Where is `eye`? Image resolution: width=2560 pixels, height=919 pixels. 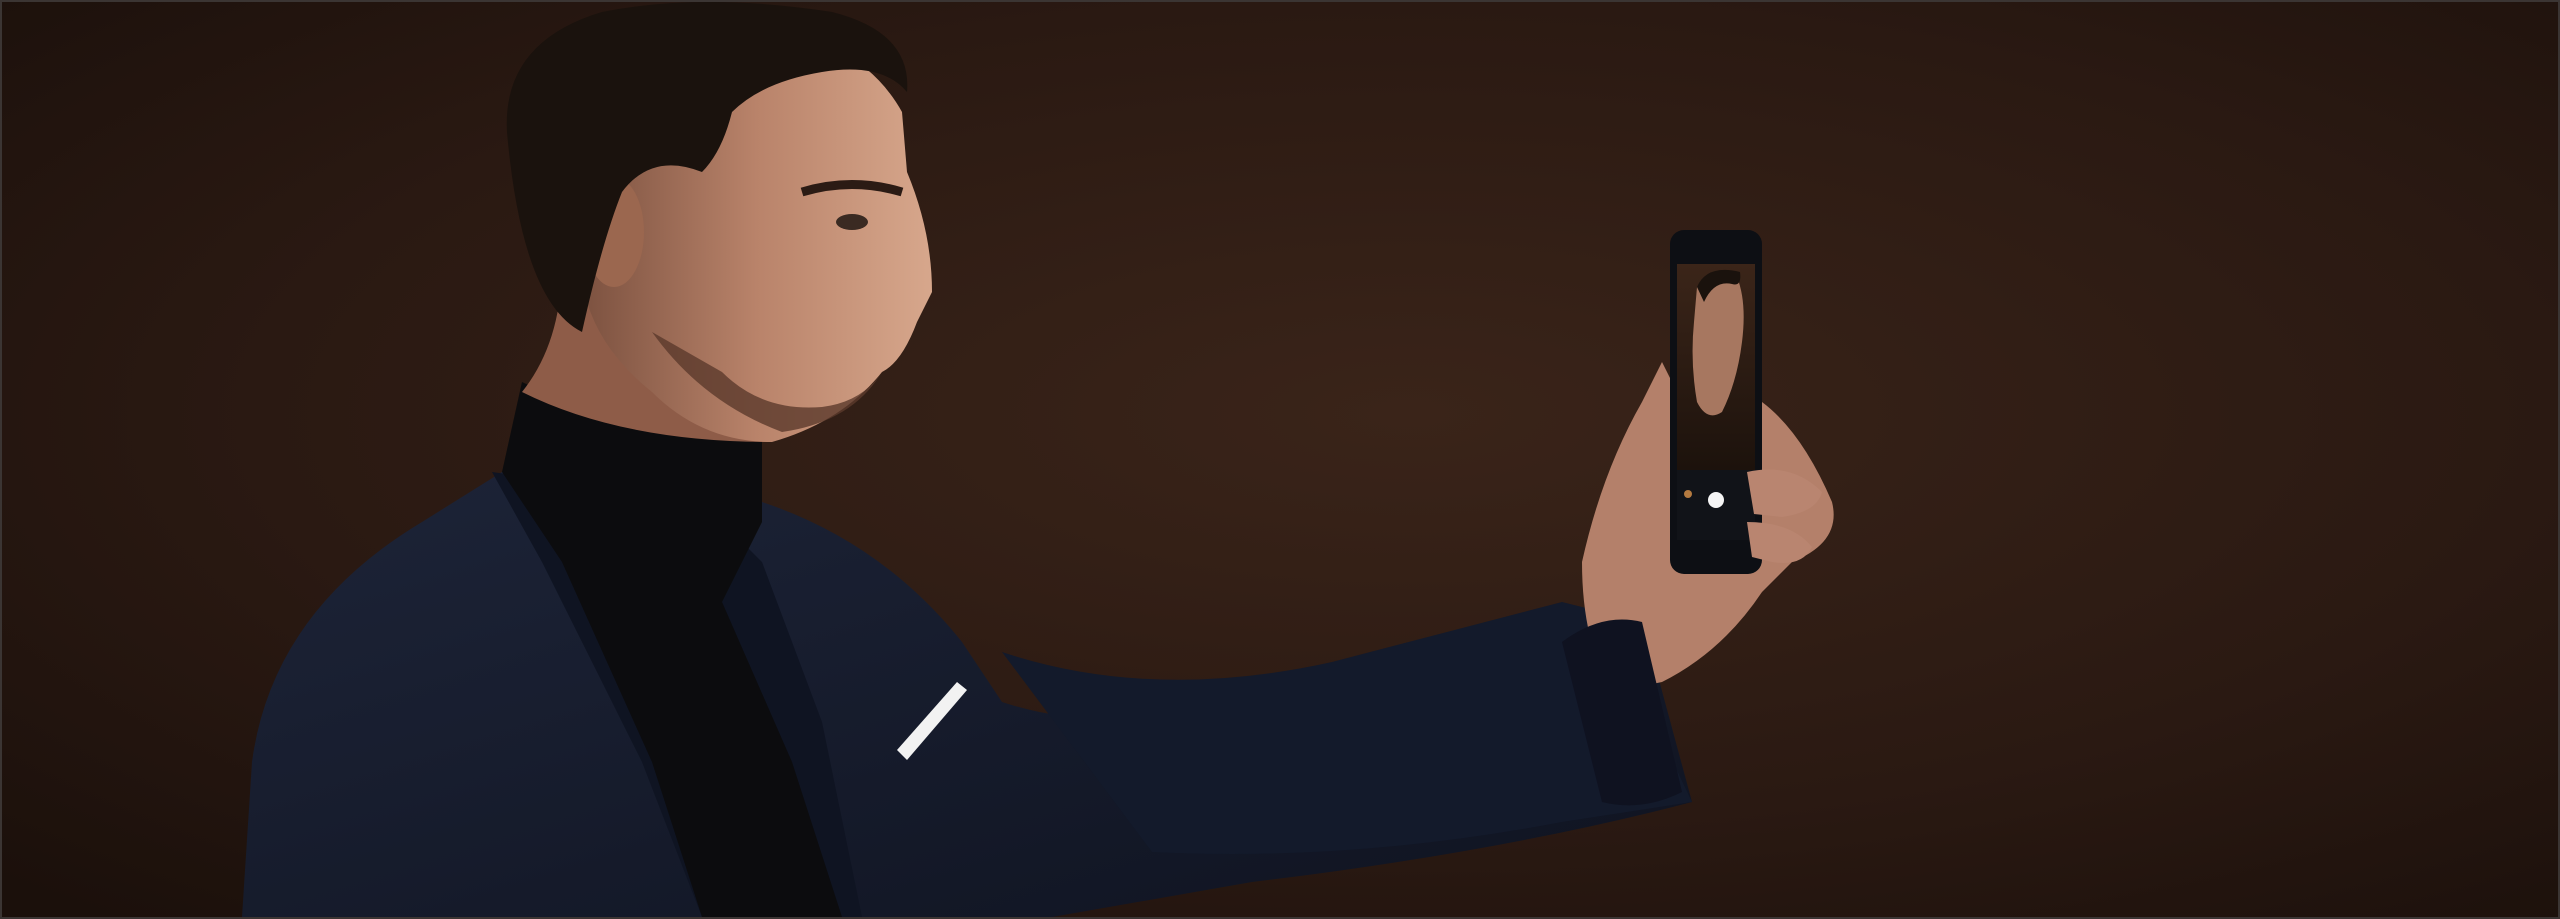
eye is located at coordinates (852, 222).